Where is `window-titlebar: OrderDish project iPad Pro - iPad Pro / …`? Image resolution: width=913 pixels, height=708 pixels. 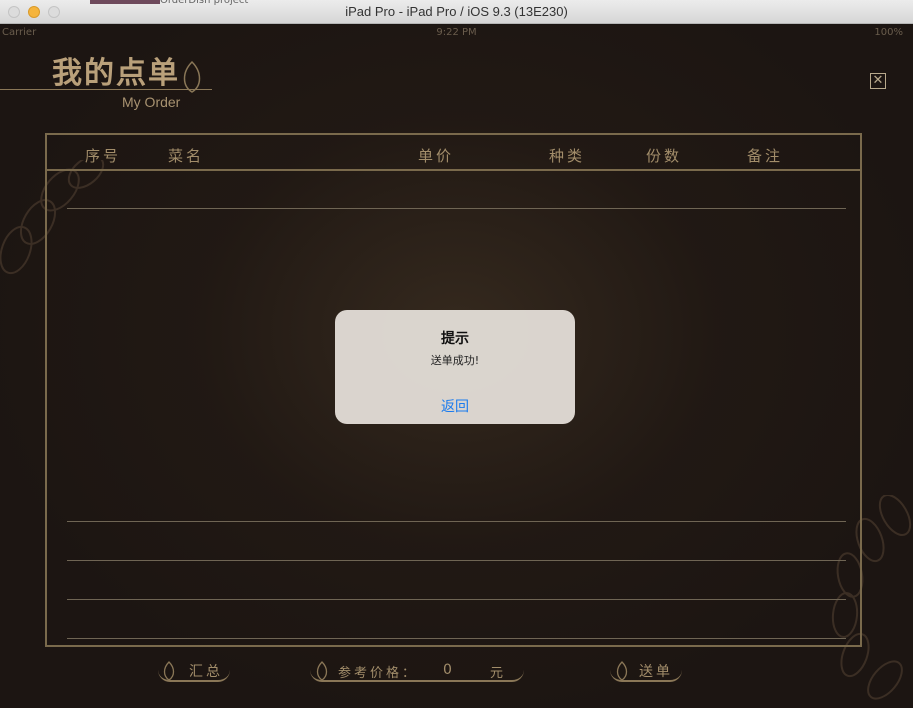 window-titlebar: OrderDish project iPad Pro - iPad Pro / … is located at coordinates (456, 12).